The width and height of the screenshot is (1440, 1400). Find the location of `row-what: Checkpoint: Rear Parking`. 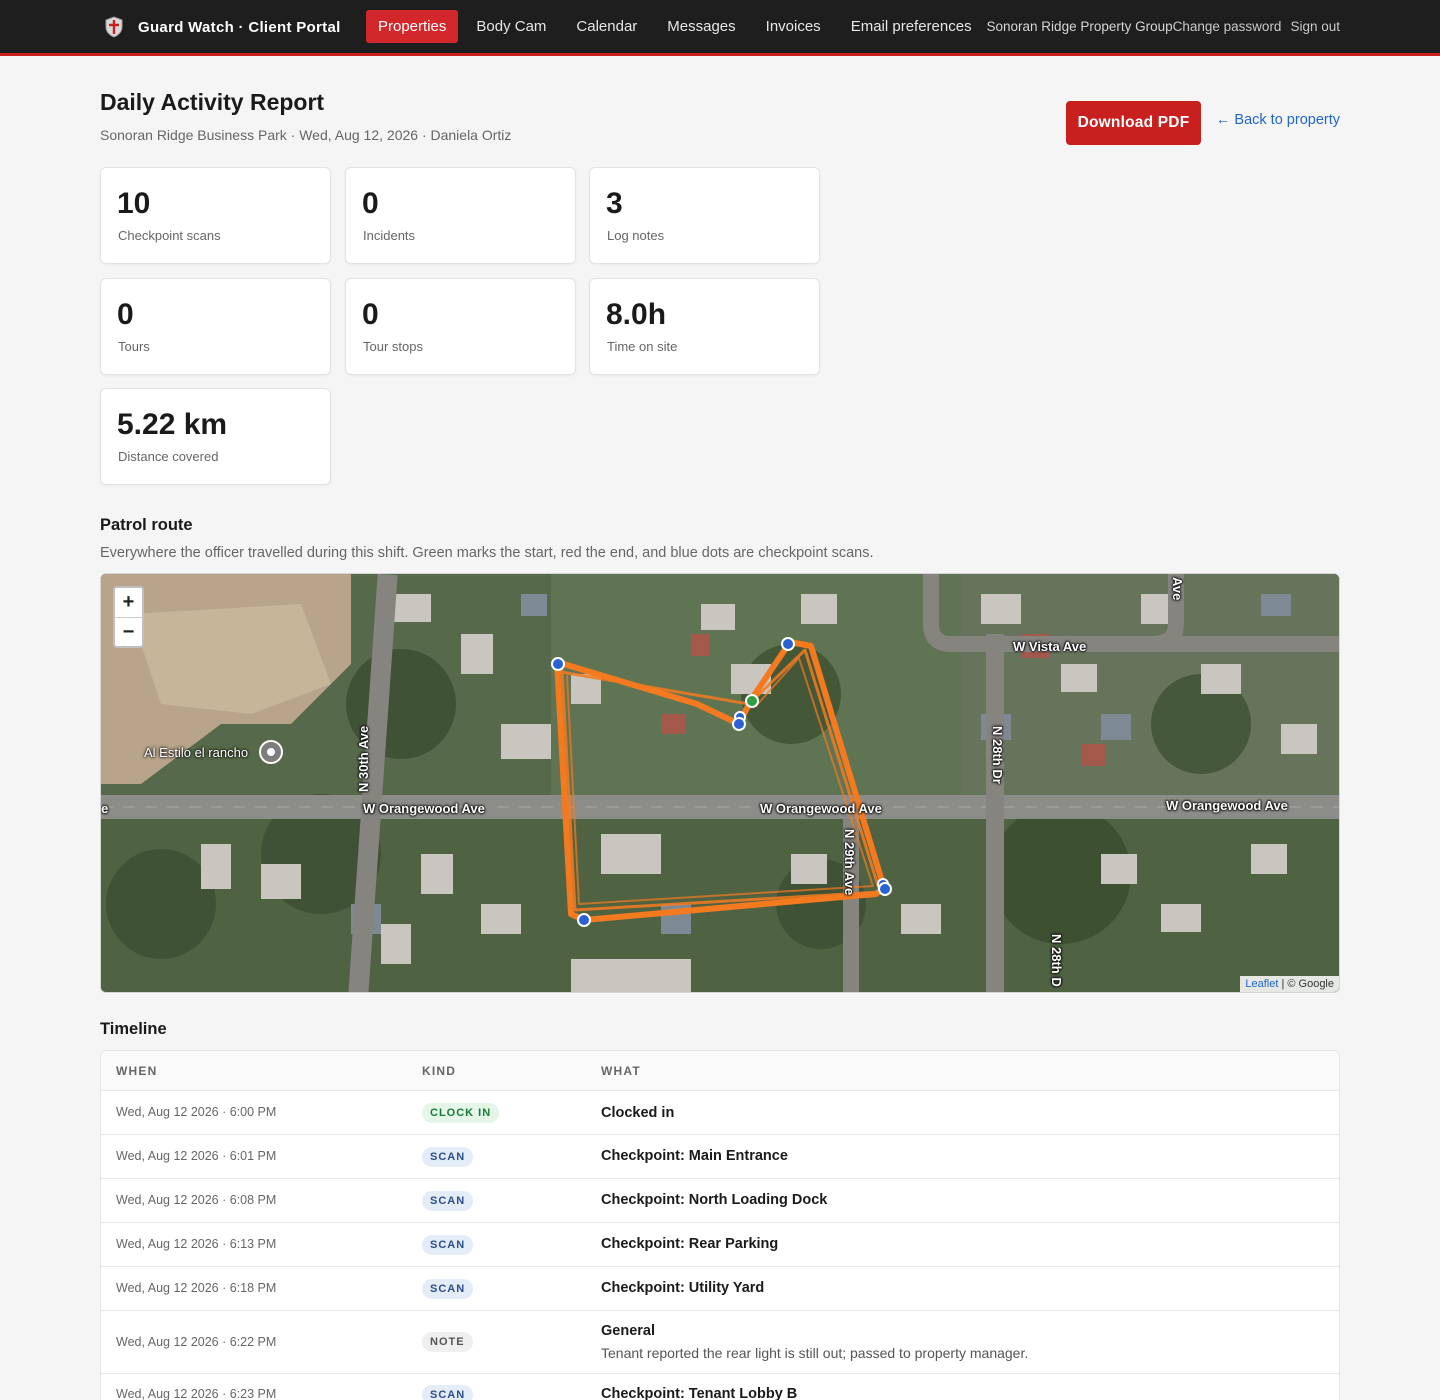

row-what: Checkpoint: Rear Parking is located at coordinates (690, 1244).